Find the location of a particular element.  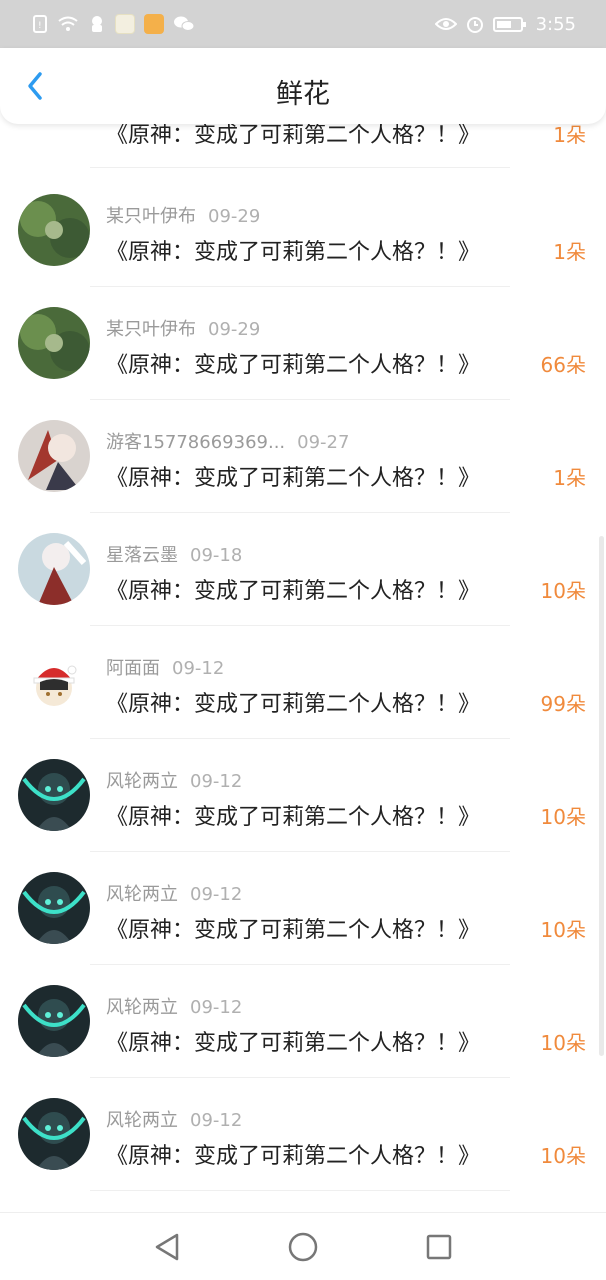

list-item: 某只叶伊布 09-29 《原神：变成了可莉第二个人格？！》 1朵 is located at coordinates (303, 246).